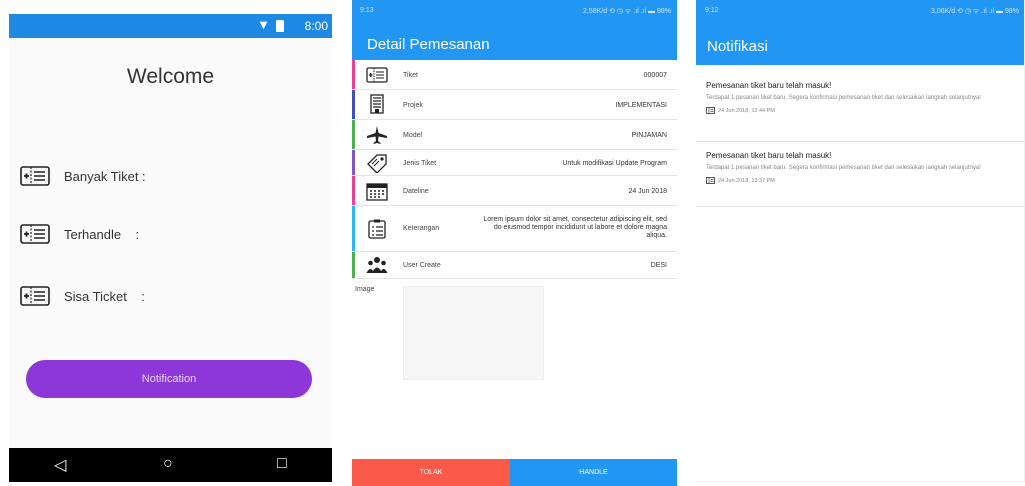 The width and height of the screenshot is (1025, 486). I want to click on stat-row-banyak-tiket: Banyak Tiket :, so click(83, 176).